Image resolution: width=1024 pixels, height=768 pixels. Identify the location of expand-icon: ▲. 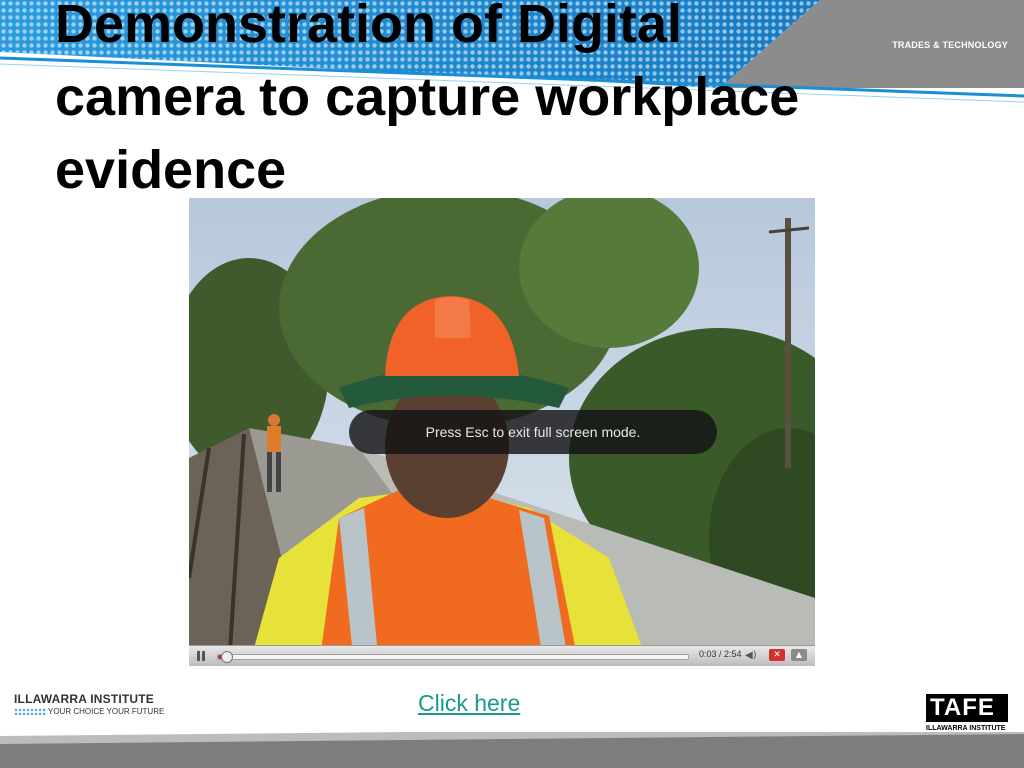
(799, 655).